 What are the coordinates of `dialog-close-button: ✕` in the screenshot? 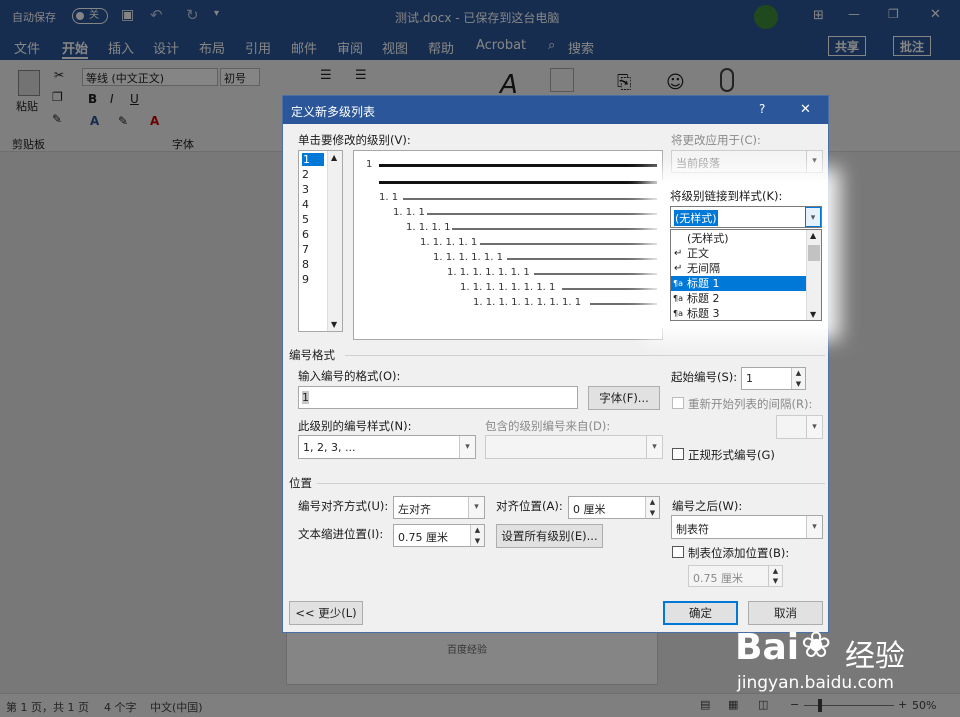 It's located at (805, 109).